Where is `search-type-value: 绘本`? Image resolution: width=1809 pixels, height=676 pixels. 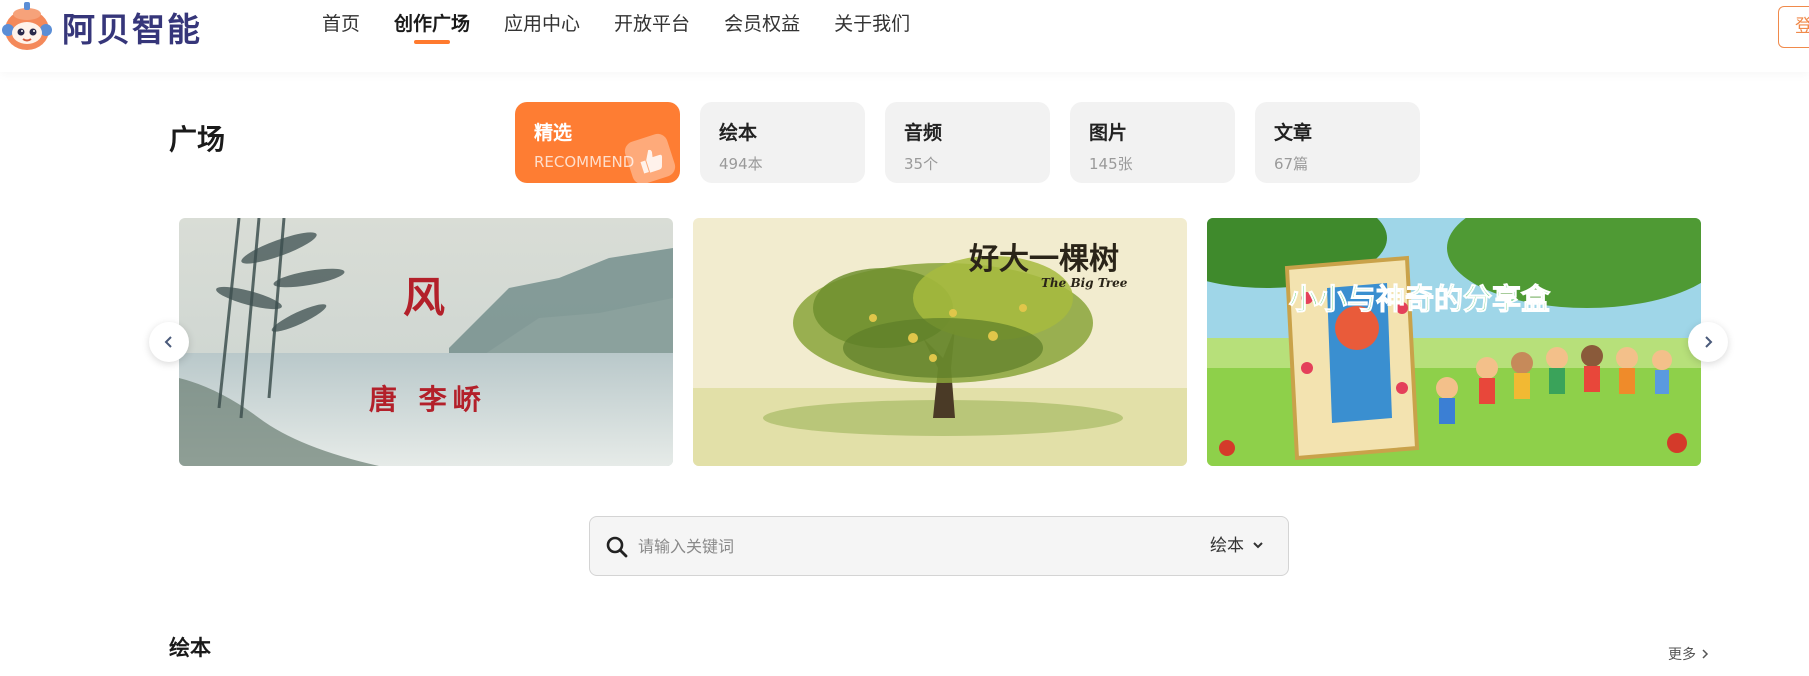
search-type-value: 绘本 is located at coordinates (1227, 546).